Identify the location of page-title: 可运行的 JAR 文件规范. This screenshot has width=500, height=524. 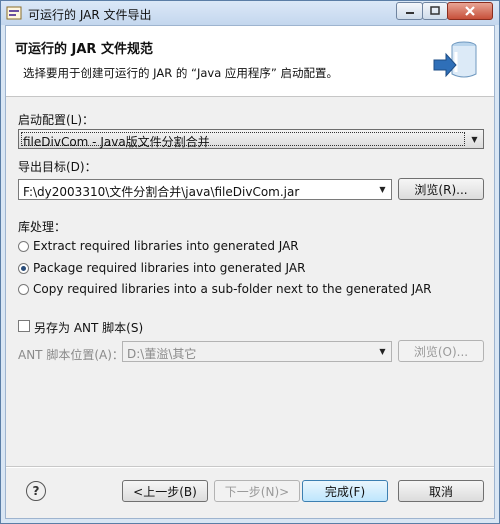
(84, 49).